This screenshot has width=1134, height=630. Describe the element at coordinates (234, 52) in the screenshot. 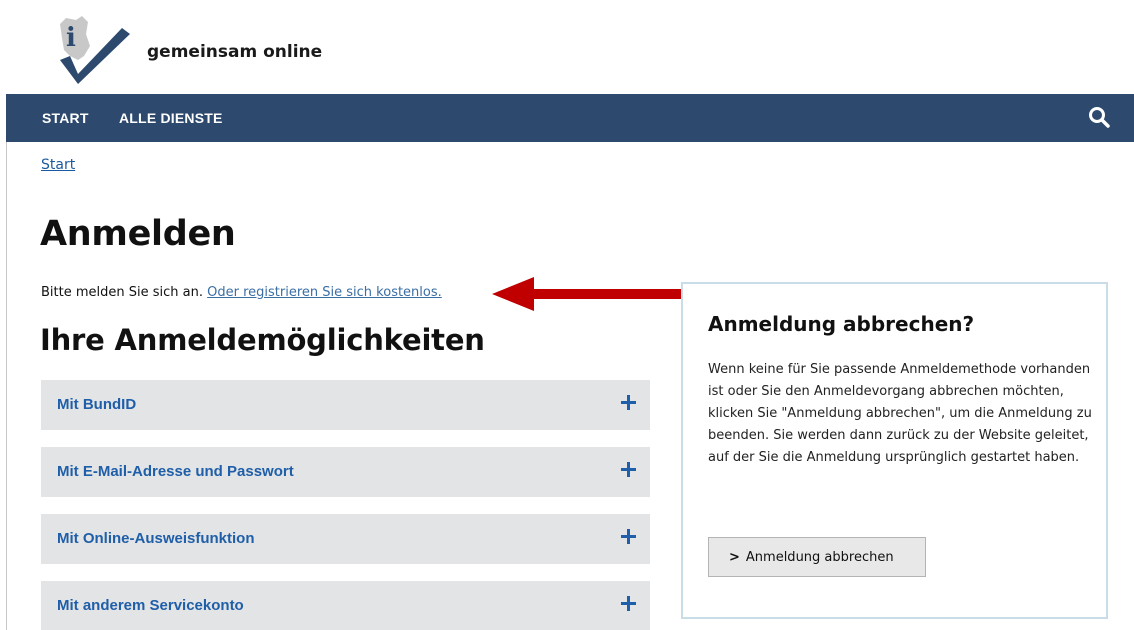

I see `brand-name: gemeinsam online` at that location.